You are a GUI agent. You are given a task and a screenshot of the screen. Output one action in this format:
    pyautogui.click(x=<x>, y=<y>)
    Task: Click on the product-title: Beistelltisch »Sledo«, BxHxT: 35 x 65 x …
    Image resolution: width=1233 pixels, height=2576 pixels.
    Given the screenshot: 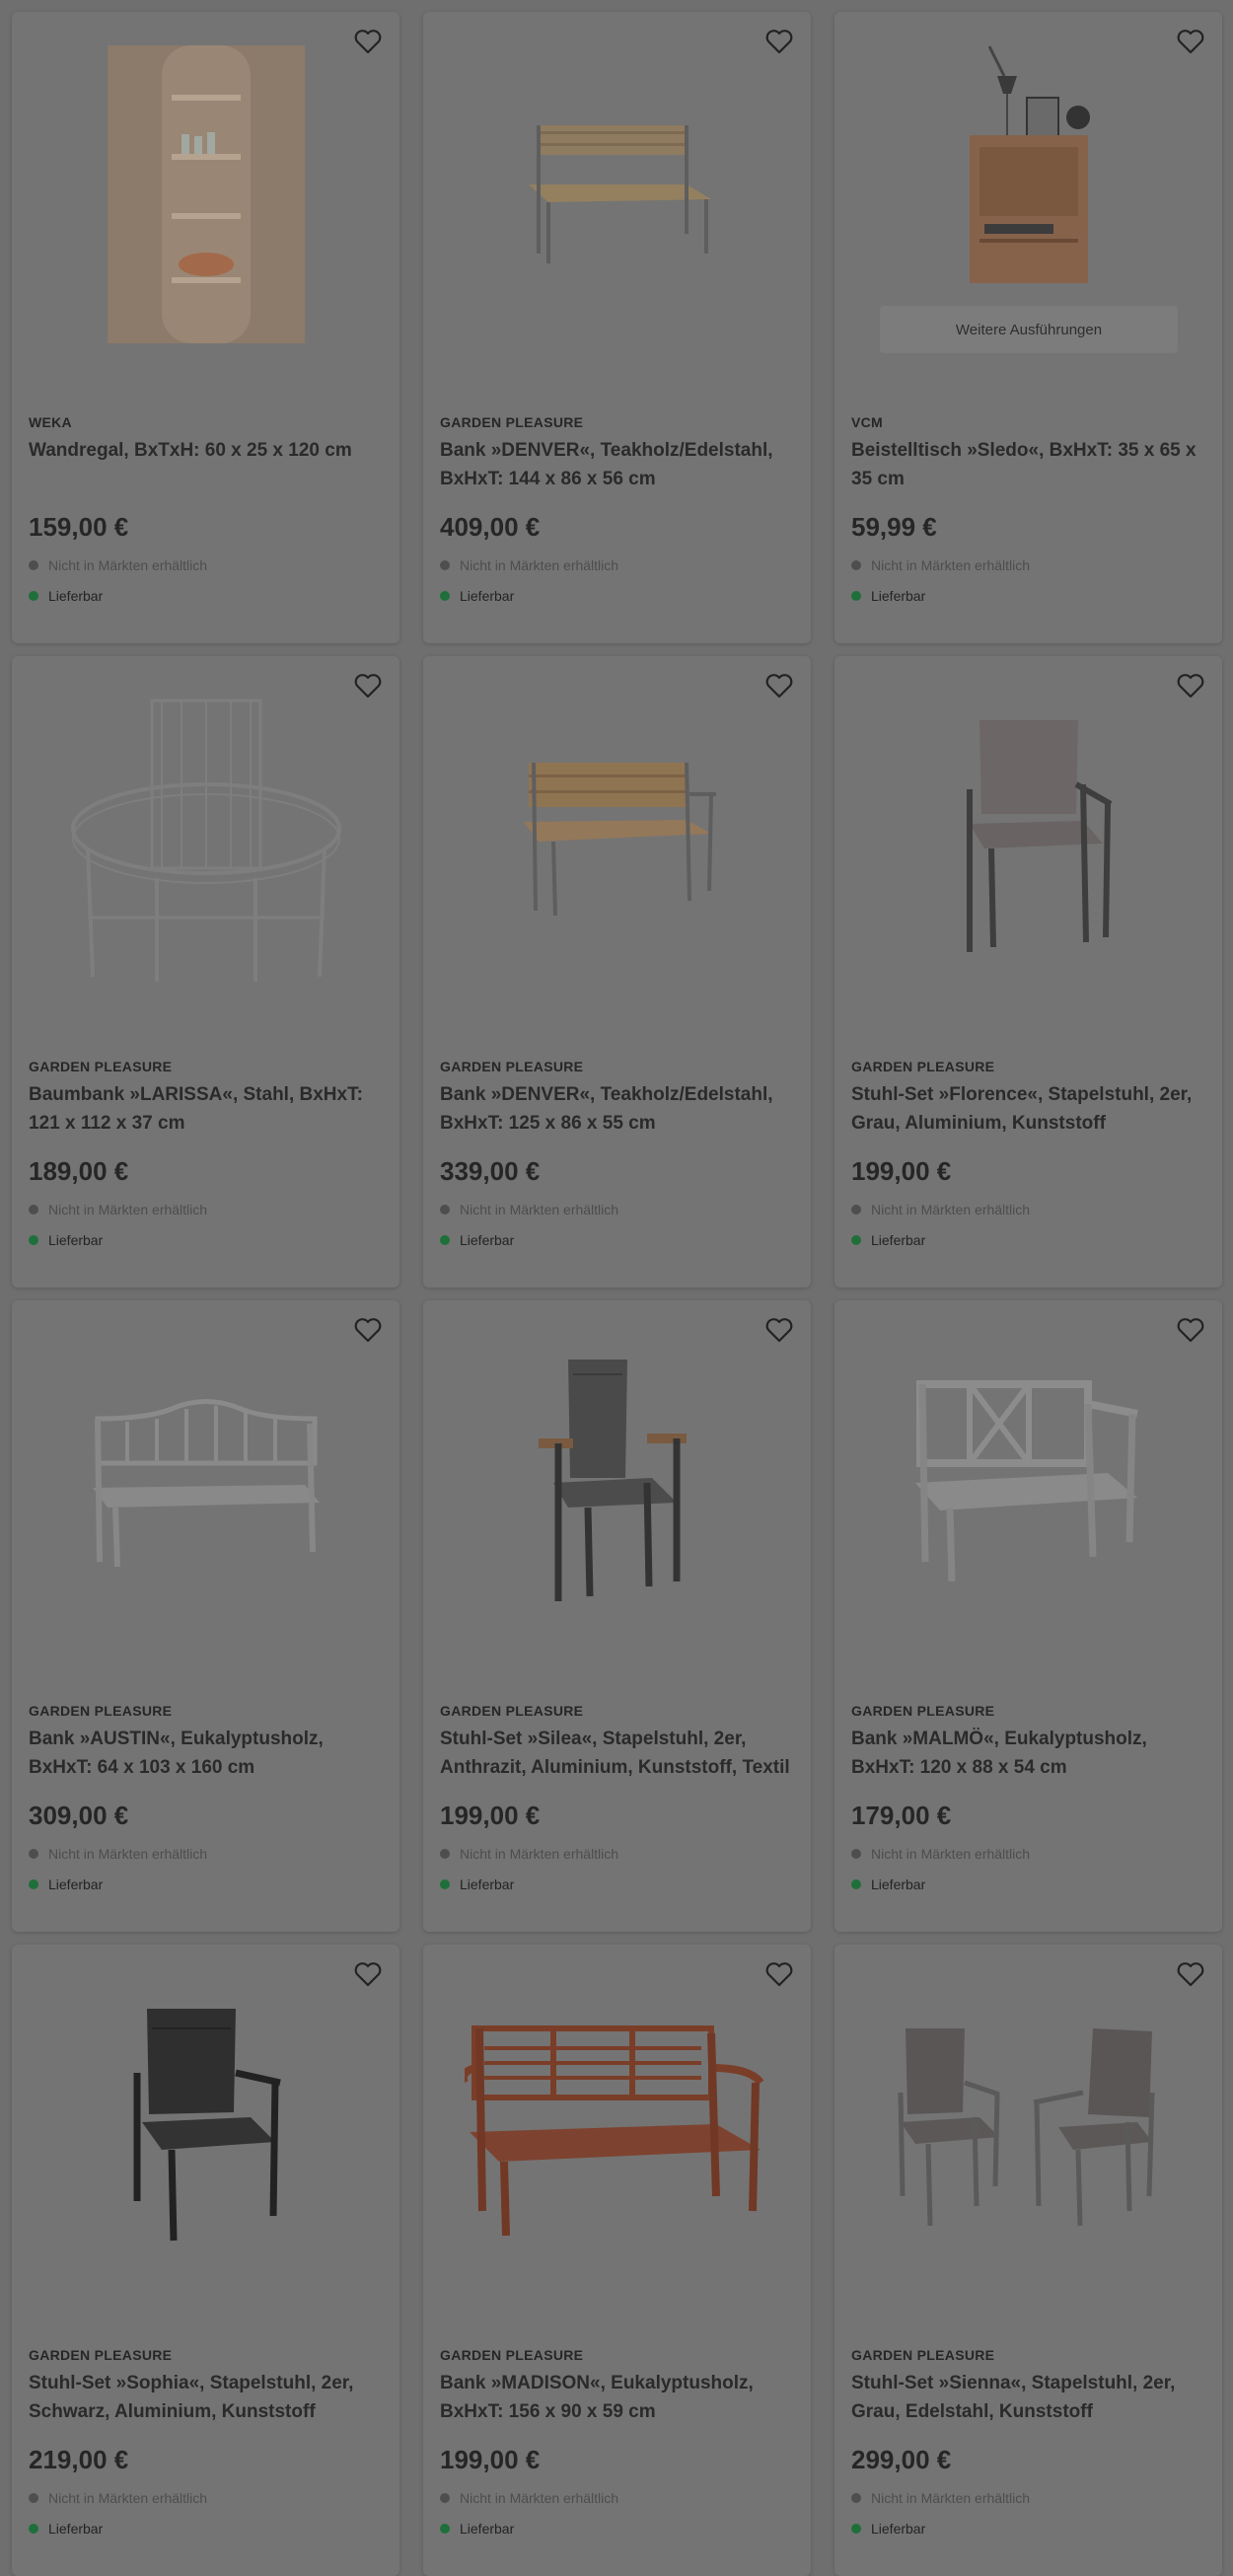 What is the action you would take?
    pyautogui.click(x=1031, y=464)
    